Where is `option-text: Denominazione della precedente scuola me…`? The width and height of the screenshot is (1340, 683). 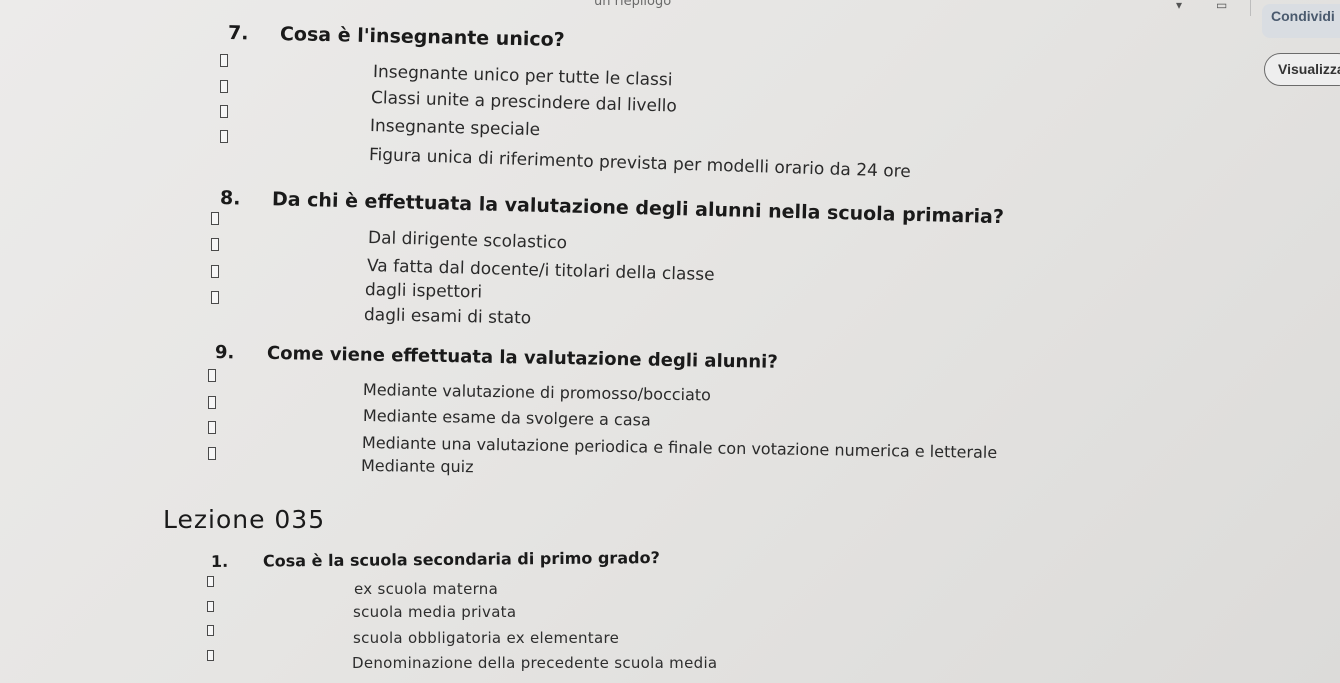
option-text: Denominazione della precedente scuola me… is located at coordinates (535, 663).